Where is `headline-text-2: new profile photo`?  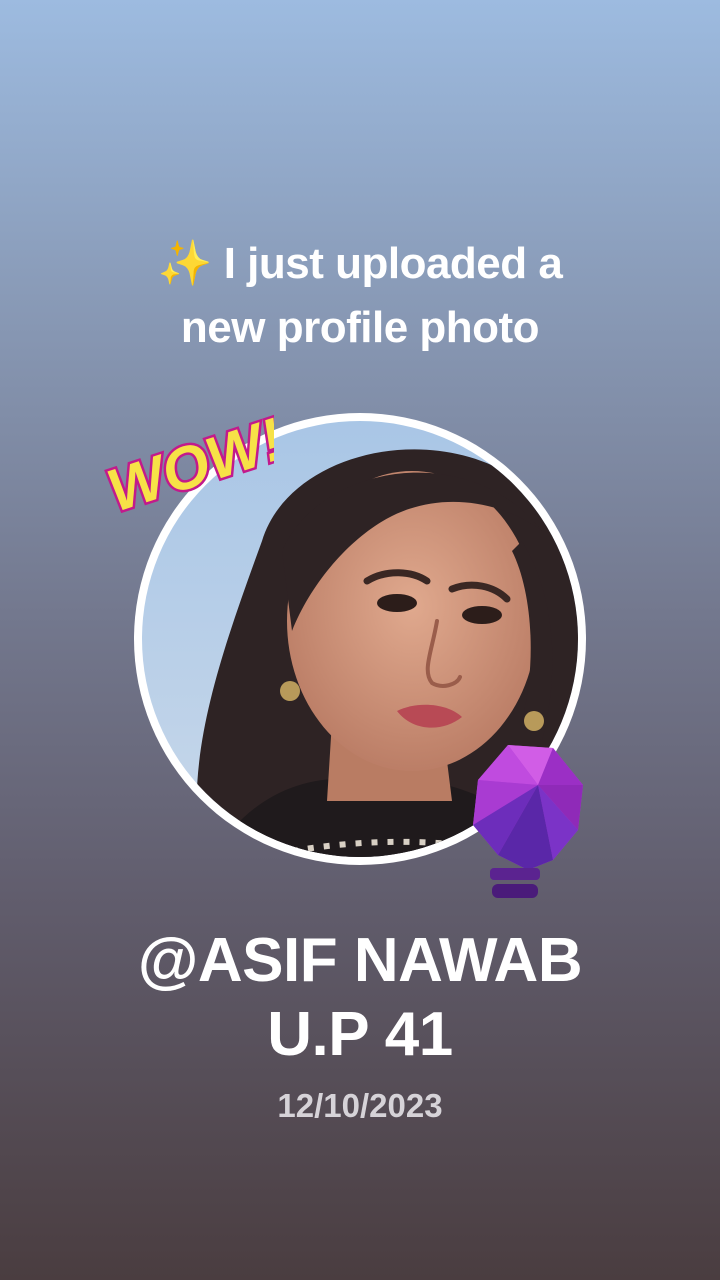
headline-text-2: new profile photo is located at coordinates (360, 327).